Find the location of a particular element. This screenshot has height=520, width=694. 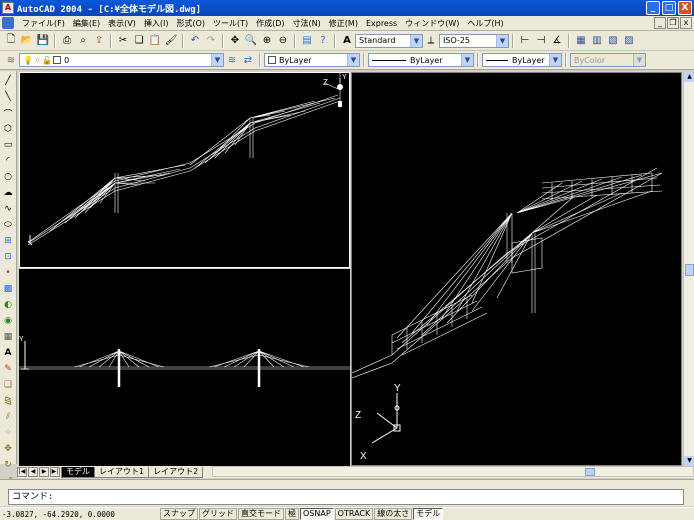

construction-line-icon: ╲ is located at coordinates (8, 97).